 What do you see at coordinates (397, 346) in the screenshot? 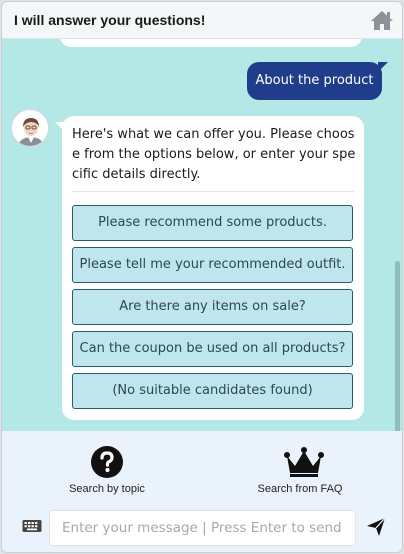
I see `scrollbar` at bounding box center [397, 346].